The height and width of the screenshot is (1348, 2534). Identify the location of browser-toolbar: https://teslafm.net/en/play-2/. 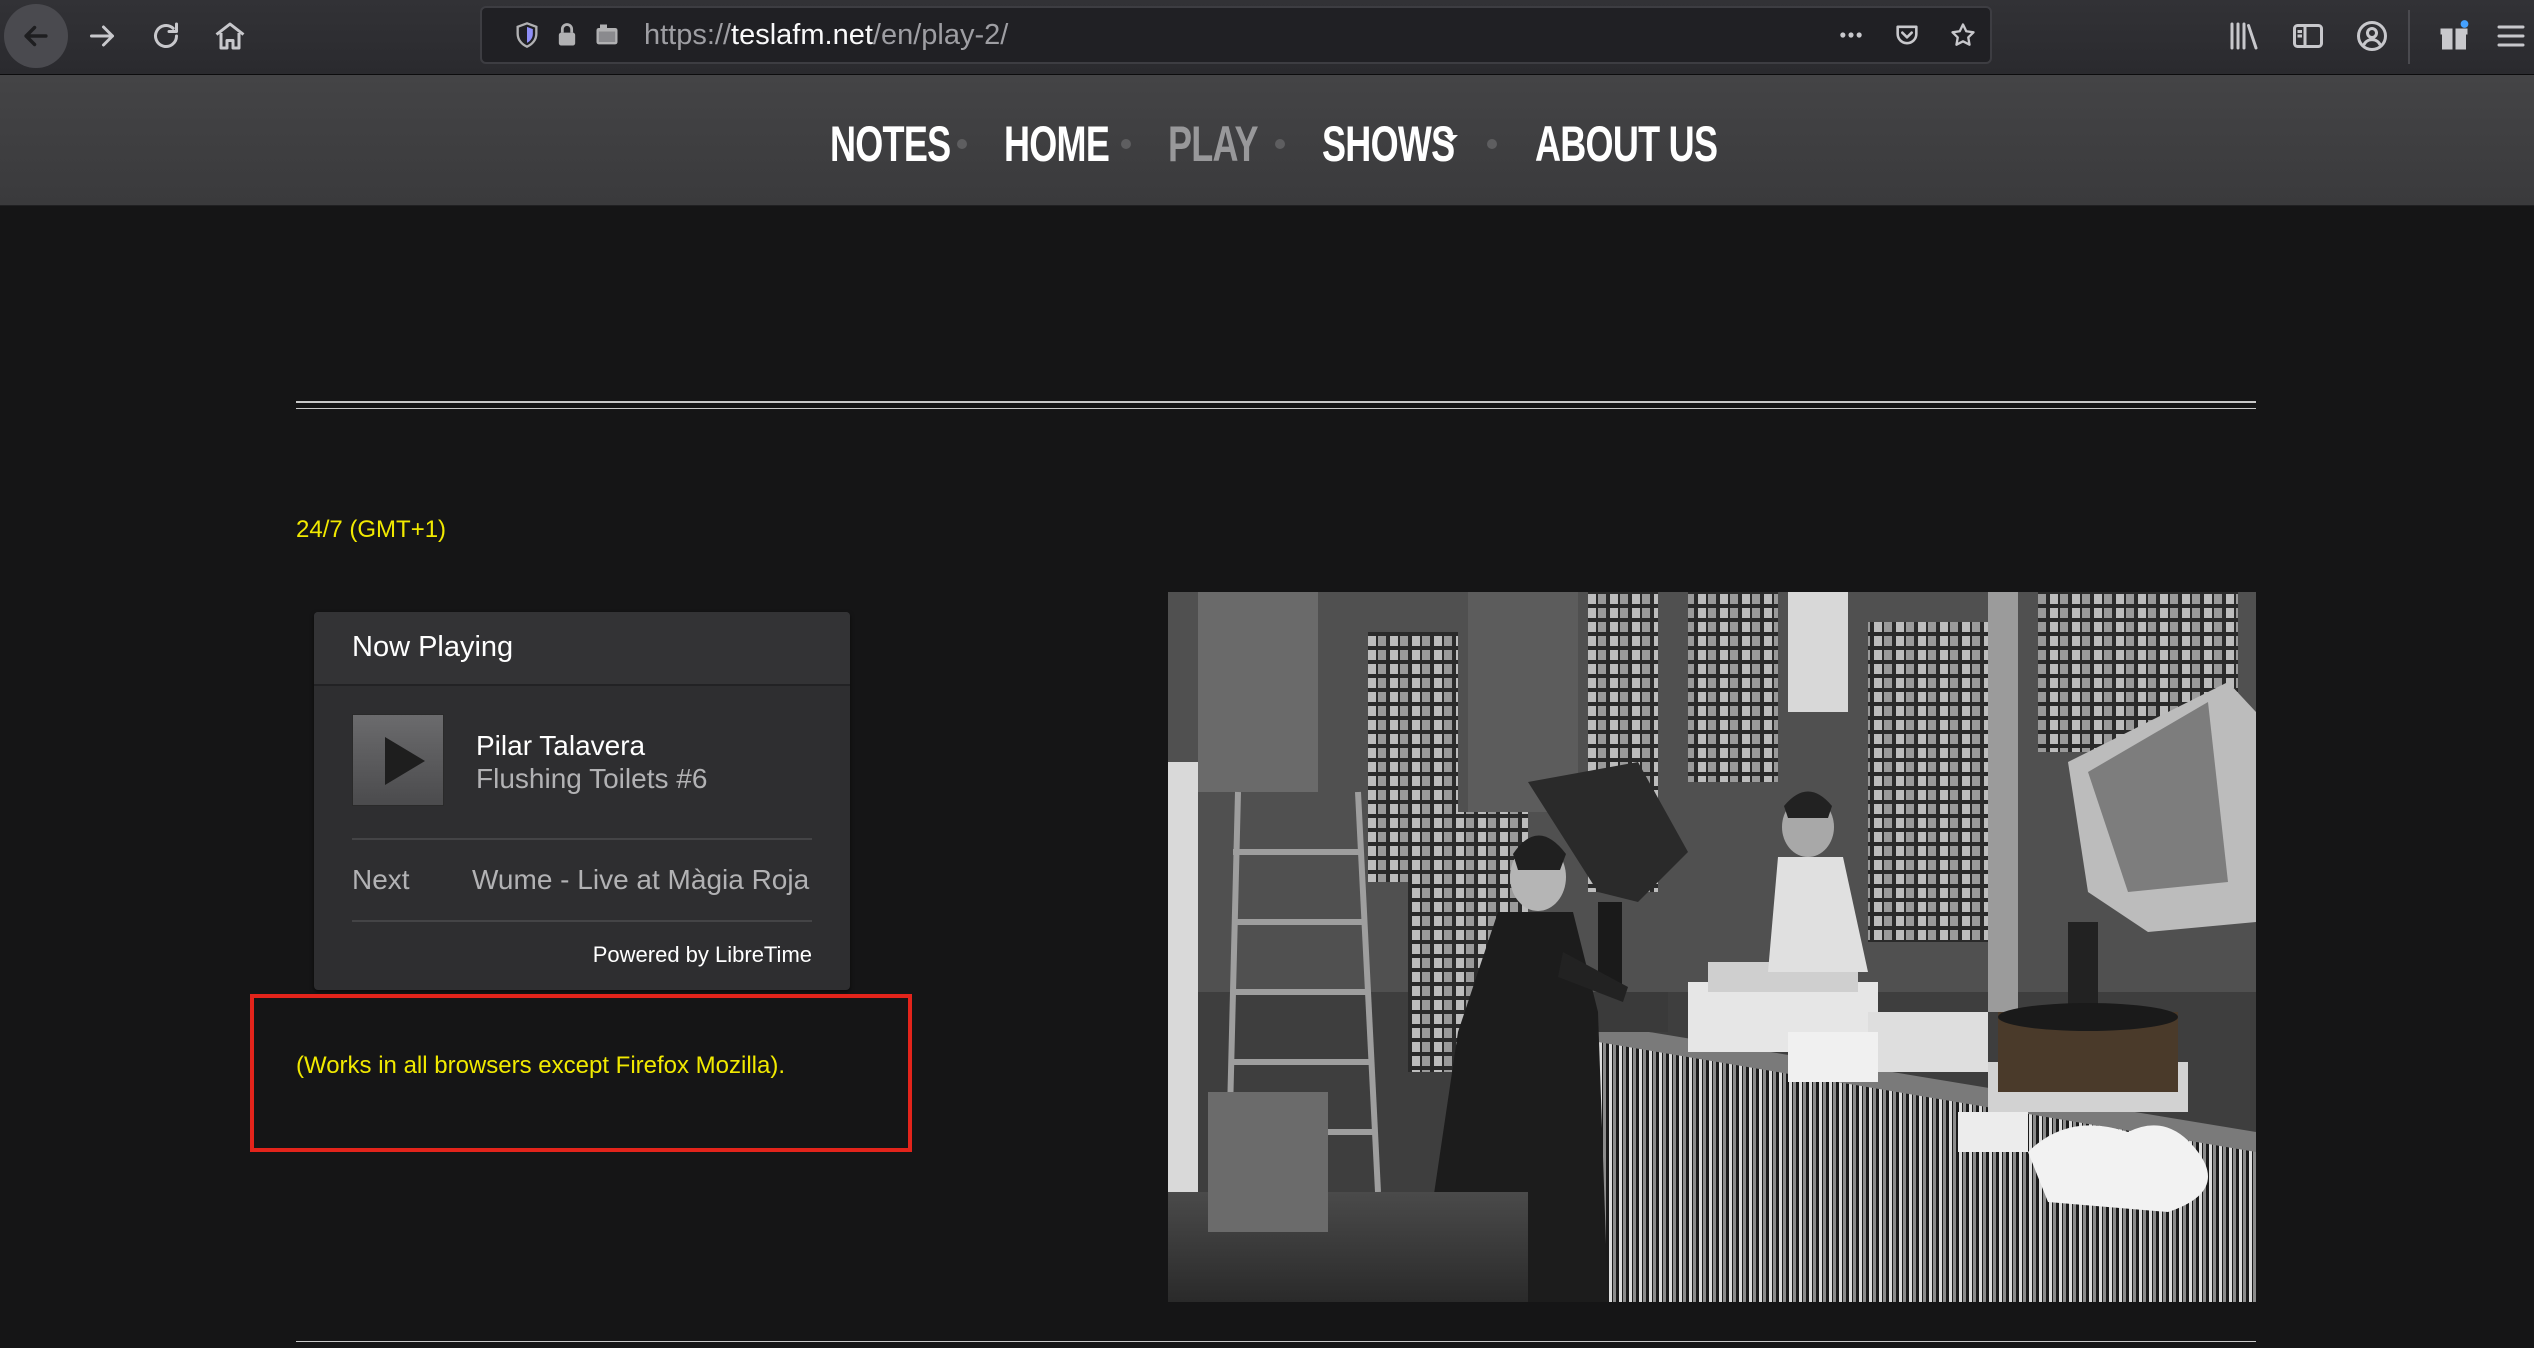
(1267, 37).